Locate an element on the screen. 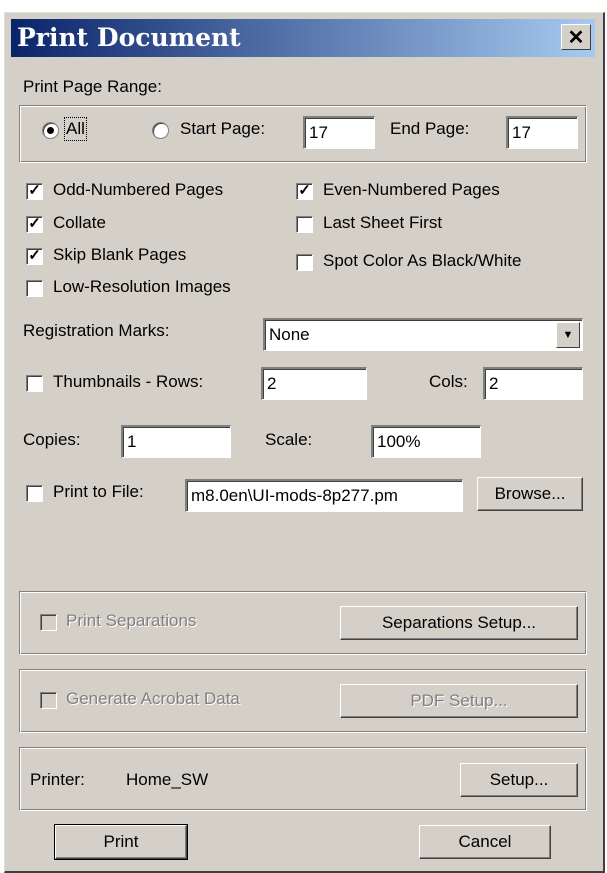 The height and width of the screenshot is (873, 607). thumbnails-checkbox is located at coordinates (34, 383).